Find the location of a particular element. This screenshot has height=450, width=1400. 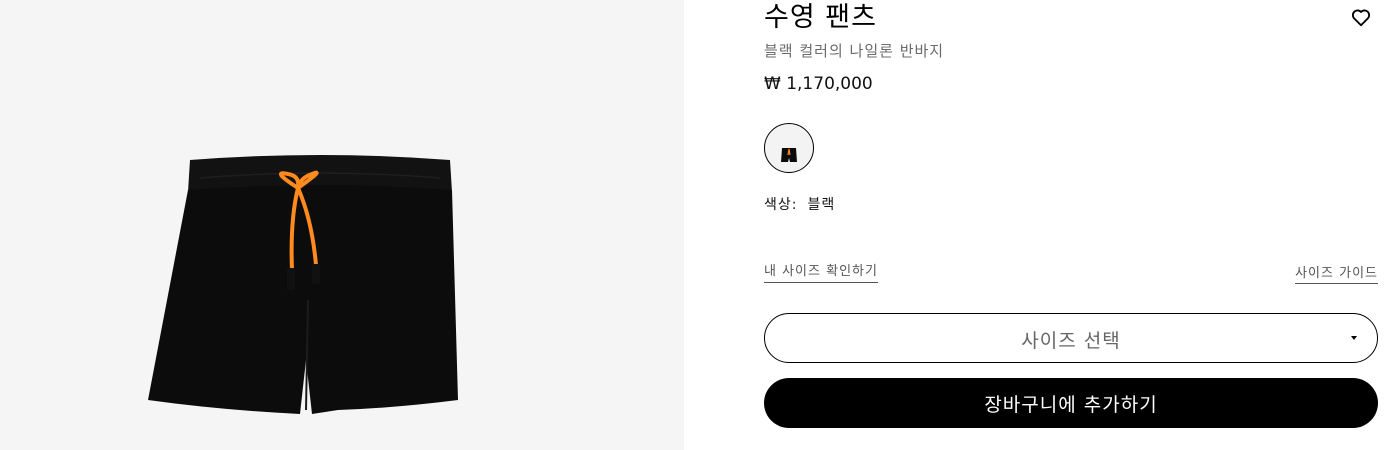

check-my-size-link: 내 사이즈 확인하기 is located at coordinates (821, 271).